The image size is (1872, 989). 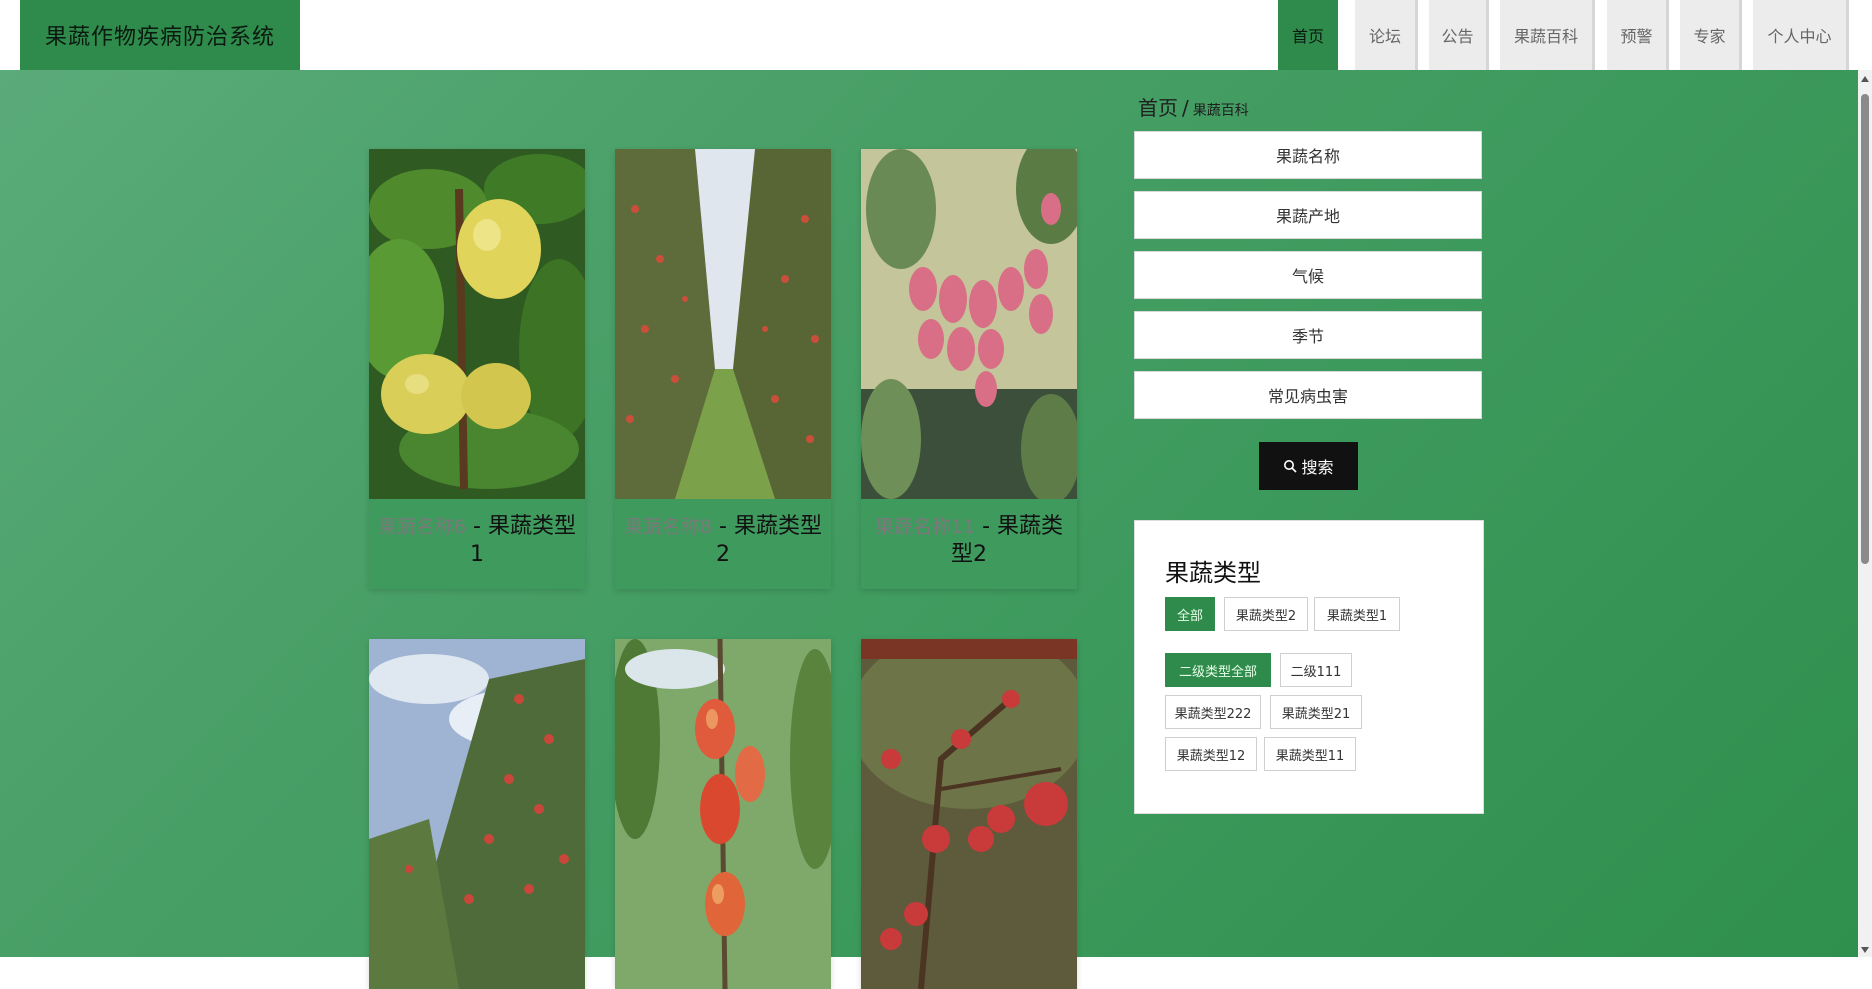 I want to click on top-header: 果蔬作物疾病防治系统 首页 论坛 公告 果蔬百科 预警 专家 个人中心, so click(x=936, y=35).